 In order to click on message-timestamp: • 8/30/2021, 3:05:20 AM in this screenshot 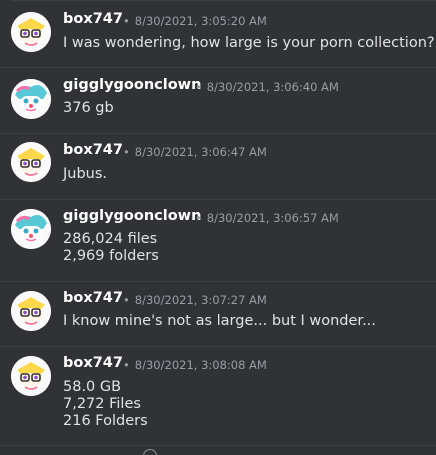, I will do `click(195, 21)`.